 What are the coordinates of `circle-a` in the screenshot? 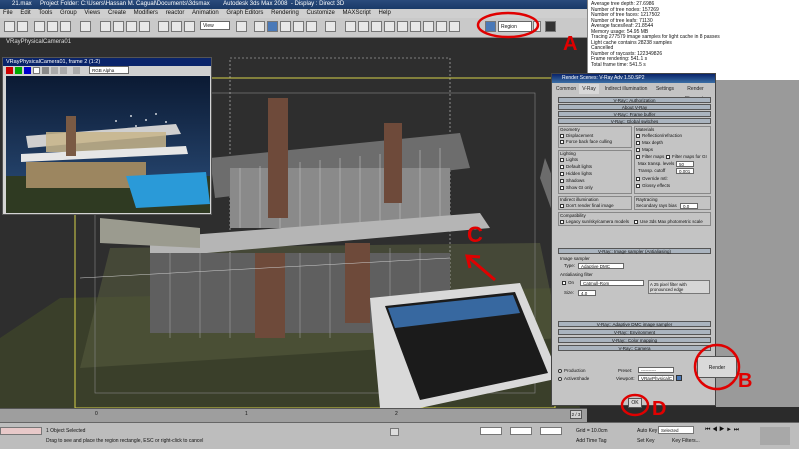 It's located at (508, 25).